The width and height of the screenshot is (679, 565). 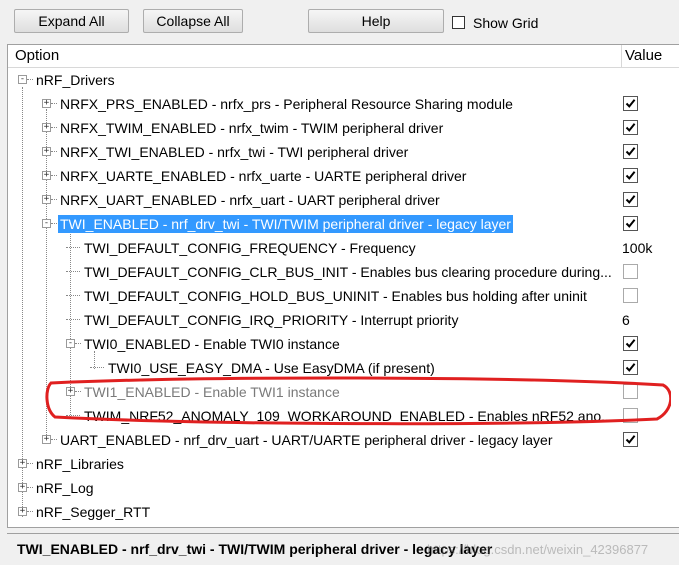 What do you see at coordinates (71, 21) in the screenshot?
I see `expand-all-button: Expand All` at bounding box center [71, 21].